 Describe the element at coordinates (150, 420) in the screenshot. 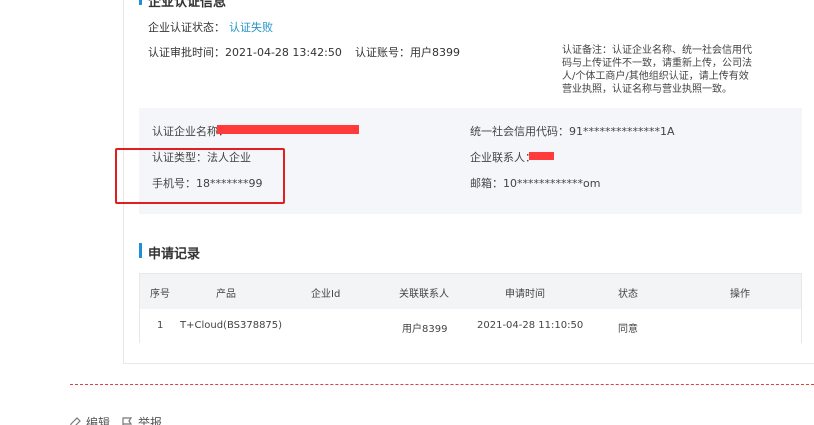

I see `report-label: 举报` at that location.